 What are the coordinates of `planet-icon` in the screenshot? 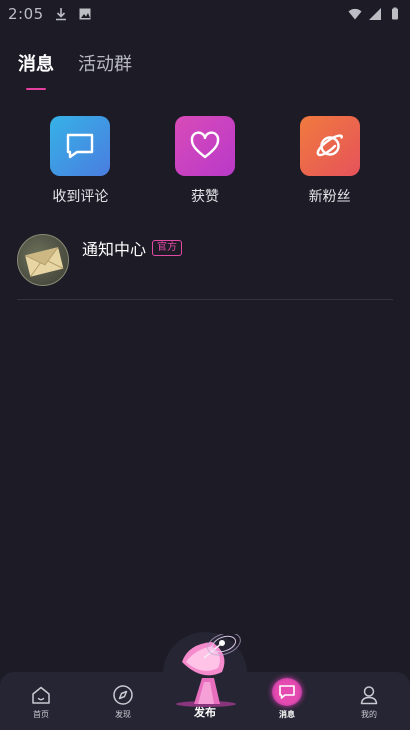 It's located at (329, 145).